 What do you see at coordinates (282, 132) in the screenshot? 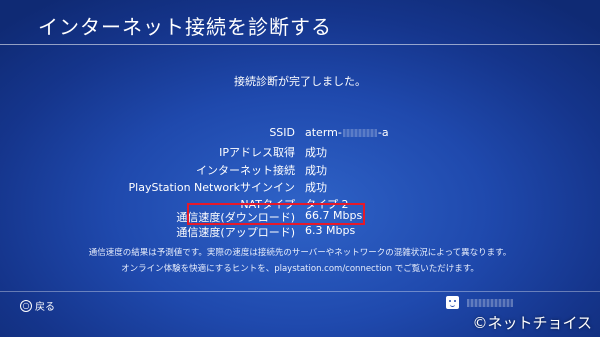
I see `result-label: SSID` at bounding box center [282, 132].